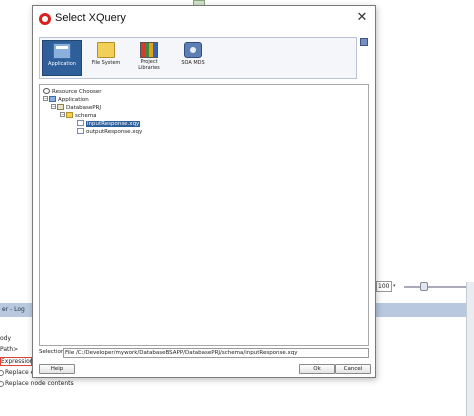 Image resolution: width=474 pixels, height=416 pixels. I want to click on tree-item-application: − Application, so click(66, 99).